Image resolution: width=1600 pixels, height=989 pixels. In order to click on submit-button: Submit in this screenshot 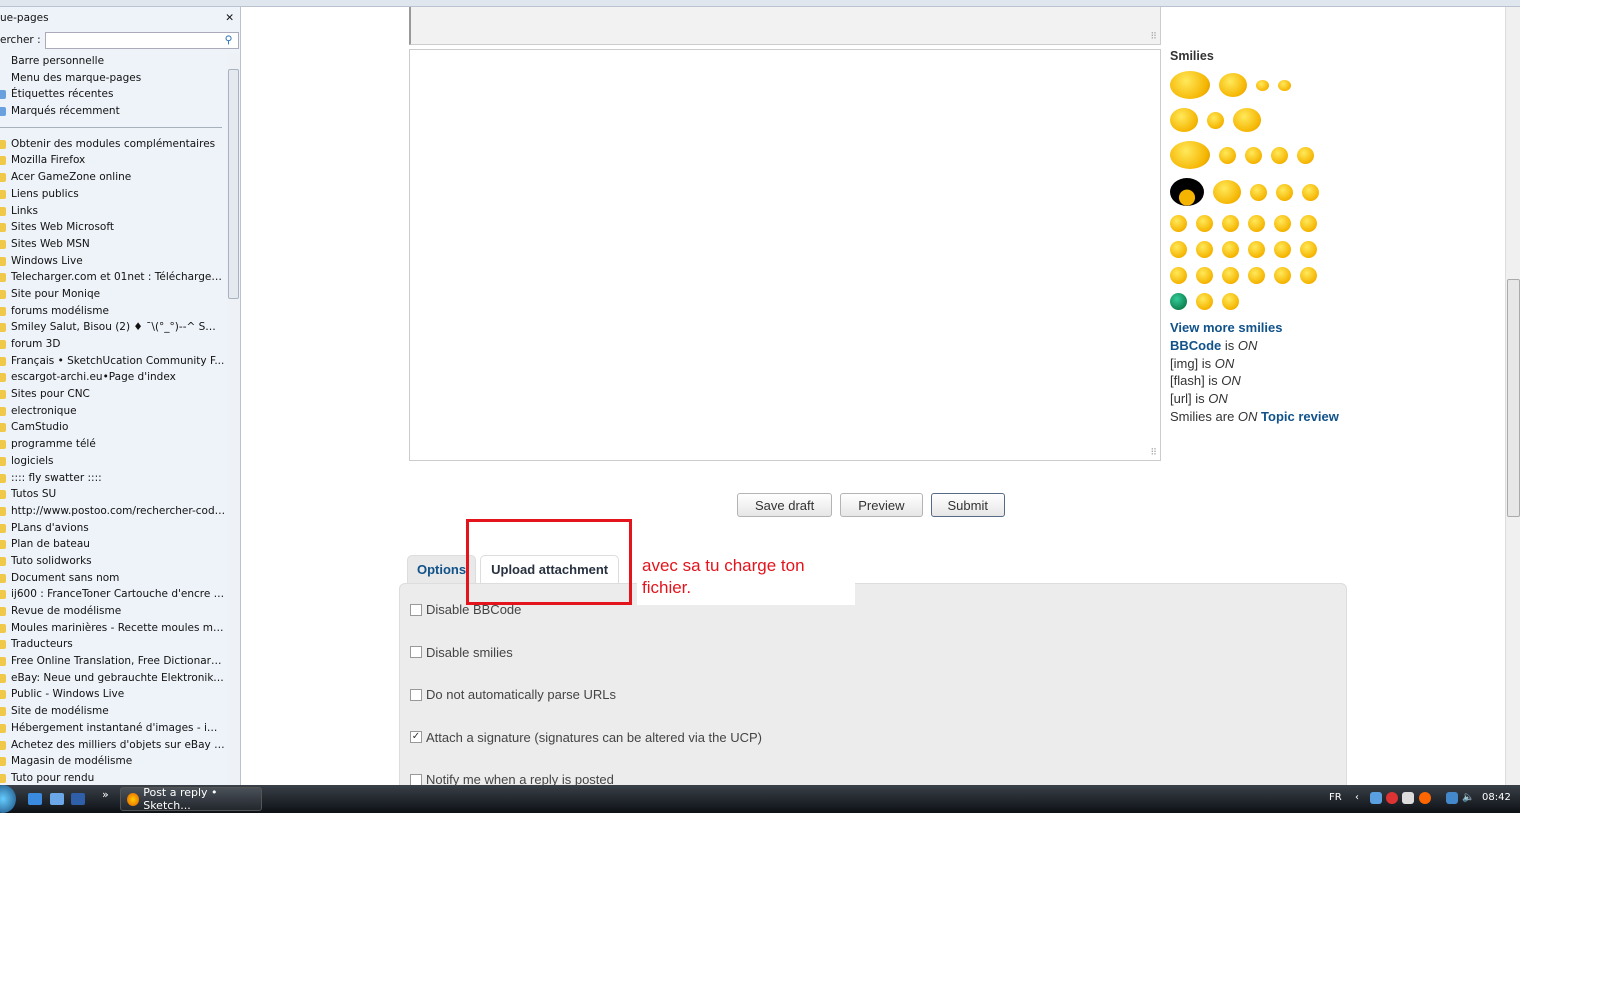, I will do `click(967, 505)`.